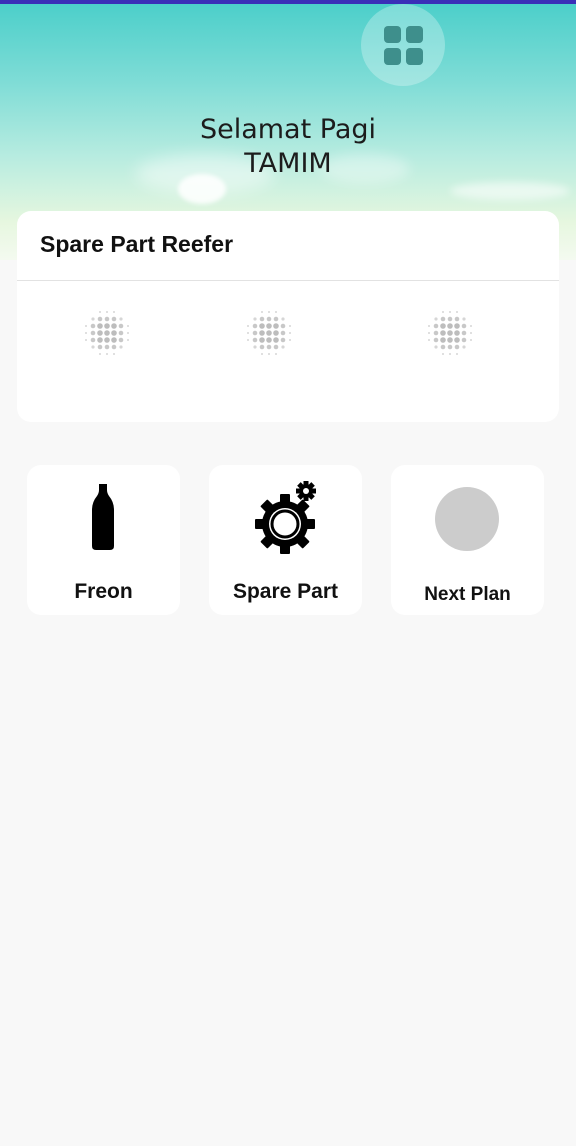 This screenshot has height=1146, width=576. What do you see at coordinates (103, 517) in the screenshot?
I see `bottle-icon` at bounding box center [103, 517].